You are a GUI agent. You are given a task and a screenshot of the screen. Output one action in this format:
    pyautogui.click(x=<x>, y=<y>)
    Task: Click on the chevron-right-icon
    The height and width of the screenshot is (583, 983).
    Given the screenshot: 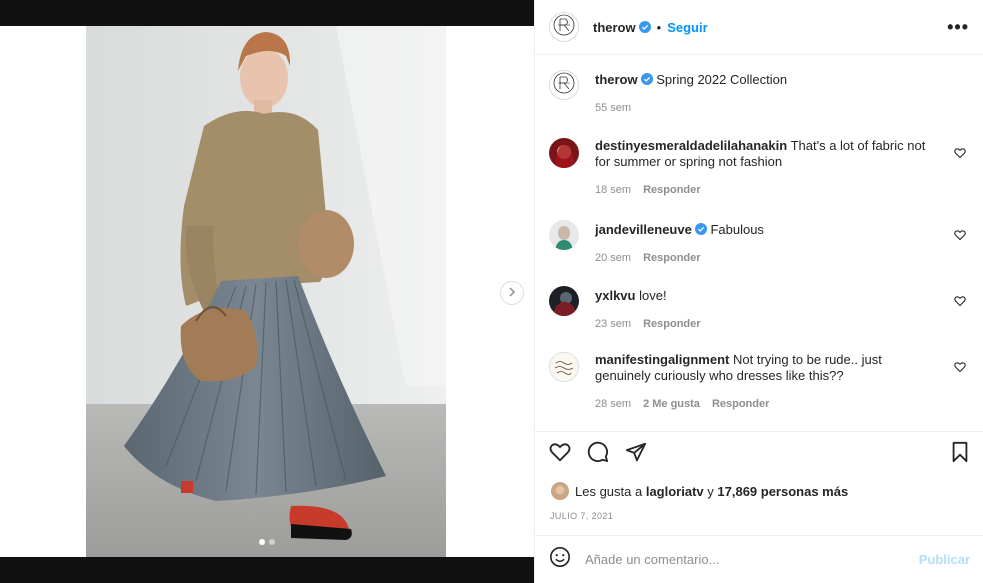 What is the action you would take?
    pyautogui.click(x=512, y=293)
    